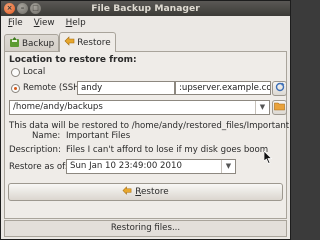 This screenshot has width=320, height=240. I want to click on refresh-icon, so click(280, 88).